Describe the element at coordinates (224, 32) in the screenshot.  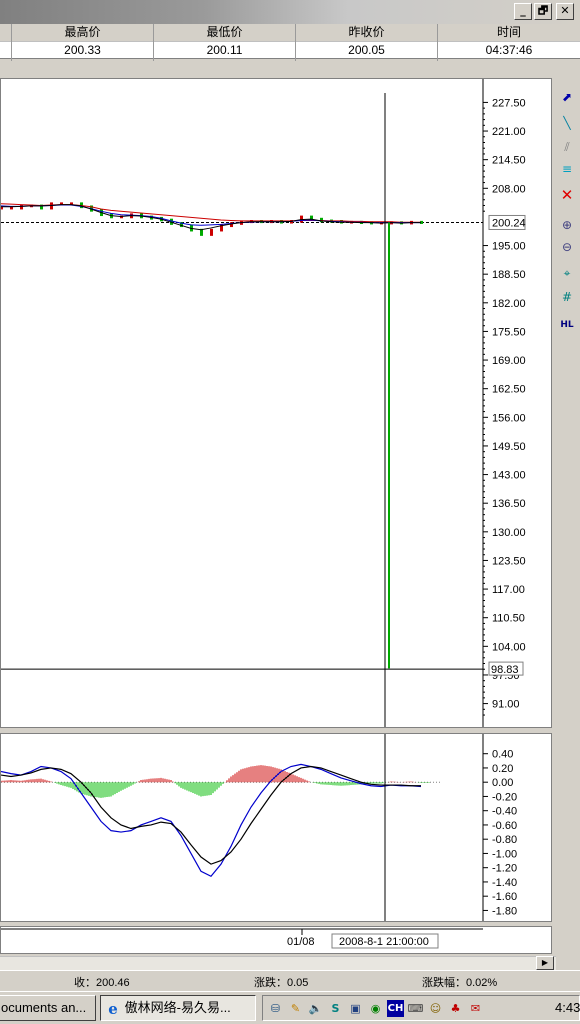
I see `quote-header-low: 最低价` at that location.